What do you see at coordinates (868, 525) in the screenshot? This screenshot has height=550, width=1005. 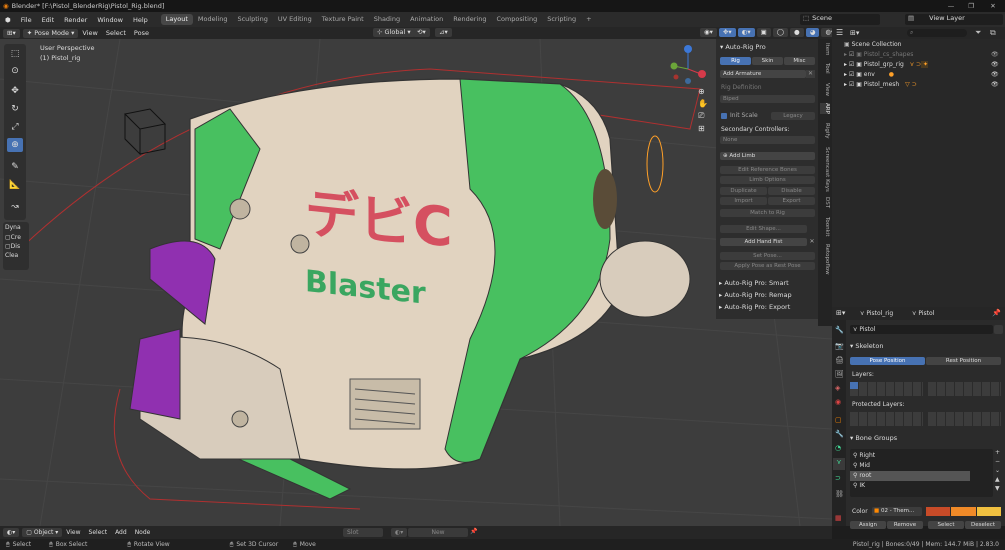 I see `assign-button: Assign` at bounding box center [868, 525].